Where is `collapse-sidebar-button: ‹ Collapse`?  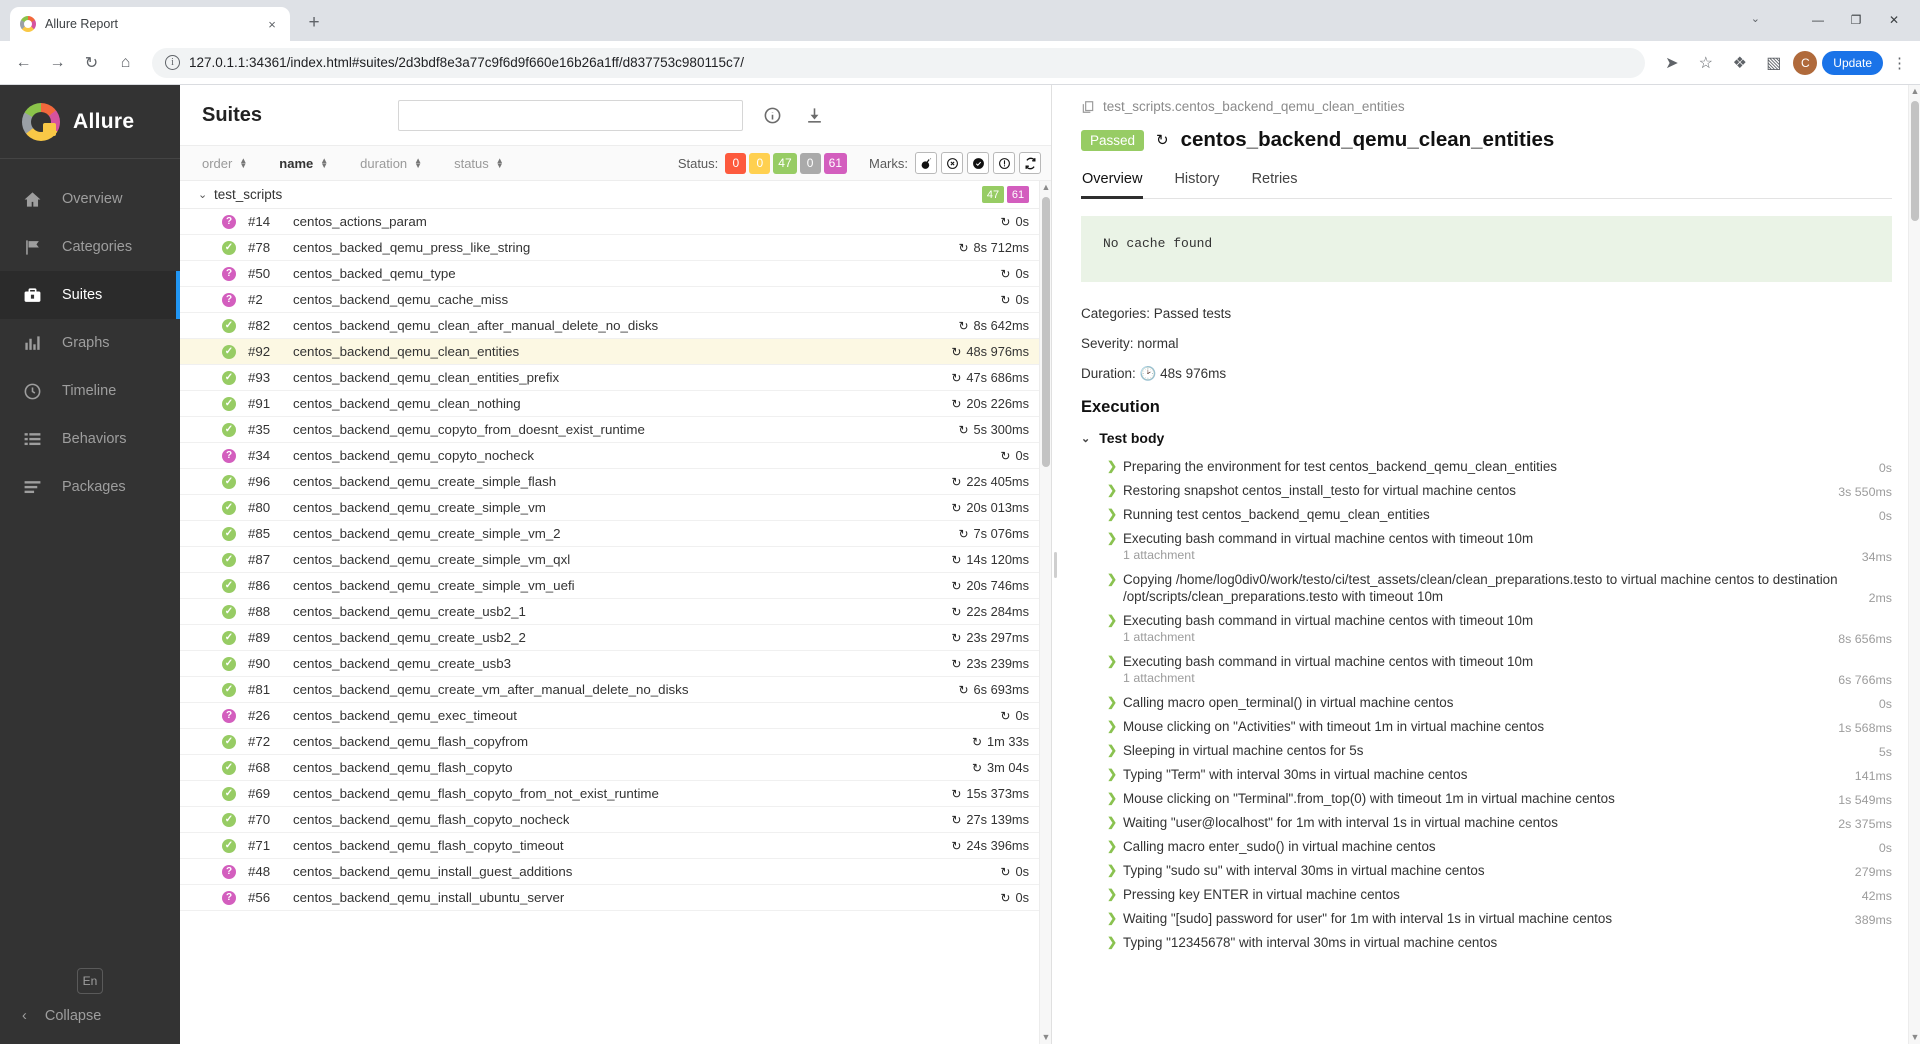 collapse-sidebar-button: ‹ Collapse is located at coordinates (90, 1016).